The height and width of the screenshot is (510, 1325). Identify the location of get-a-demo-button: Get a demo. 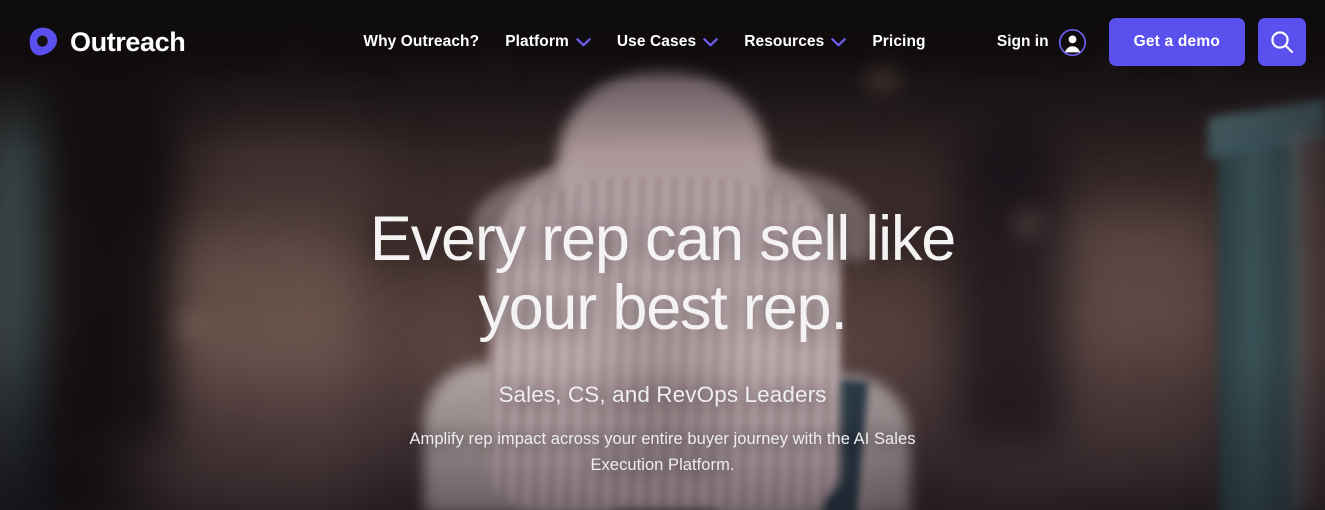
(1176, 42).